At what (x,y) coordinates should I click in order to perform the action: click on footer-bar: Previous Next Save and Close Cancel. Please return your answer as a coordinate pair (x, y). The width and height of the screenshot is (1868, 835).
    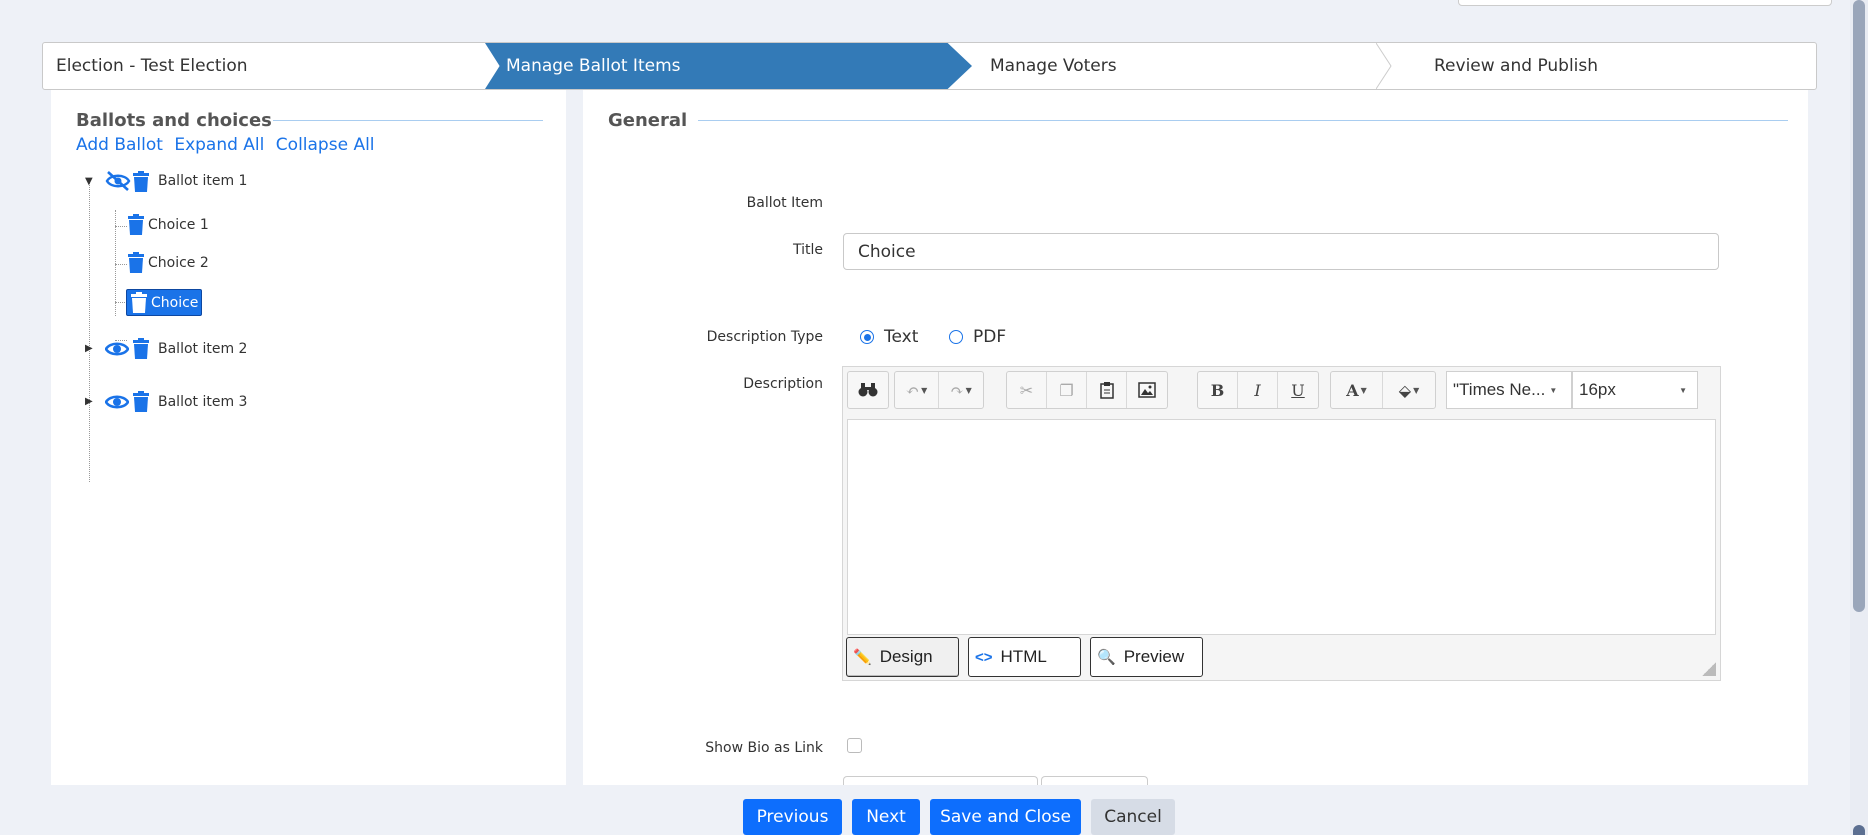
    Looking at the image, I should click on (925, 810).